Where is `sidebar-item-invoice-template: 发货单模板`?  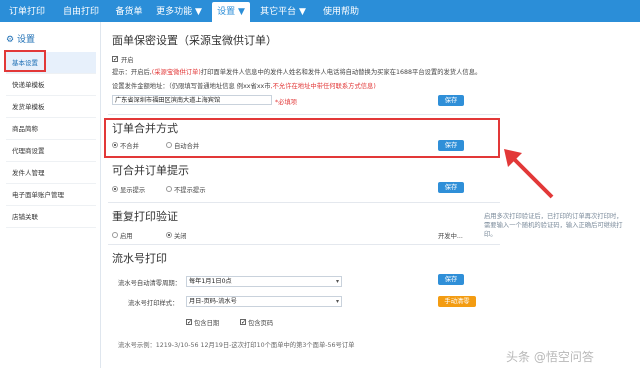 sidebar-item-invoice-template: 发货单模板 is located at coordinates (51, 107).